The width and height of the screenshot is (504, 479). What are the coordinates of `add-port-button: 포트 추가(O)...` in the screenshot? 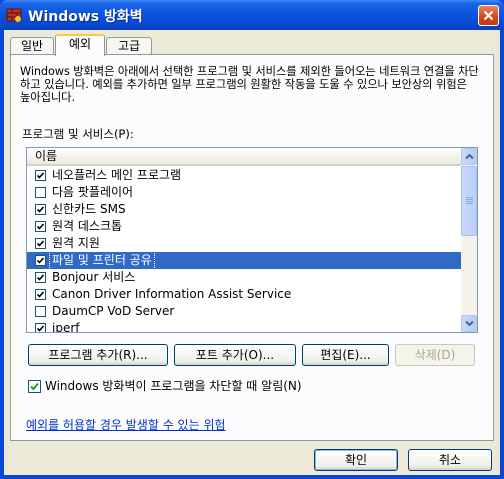 It's located at (235, 355).